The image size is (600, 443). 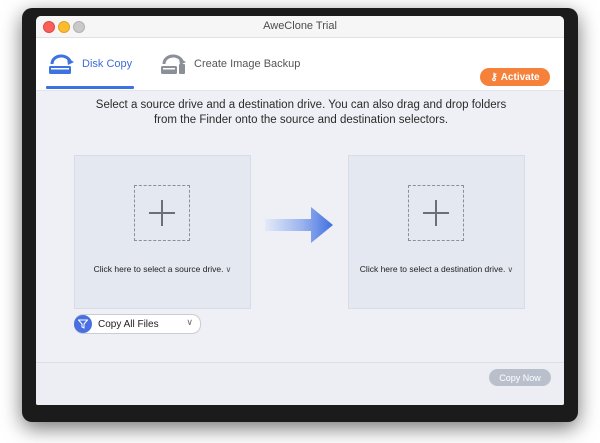 I want to click on copy-filter-select: Copy All Files ∨, so click(x=137, y=324).